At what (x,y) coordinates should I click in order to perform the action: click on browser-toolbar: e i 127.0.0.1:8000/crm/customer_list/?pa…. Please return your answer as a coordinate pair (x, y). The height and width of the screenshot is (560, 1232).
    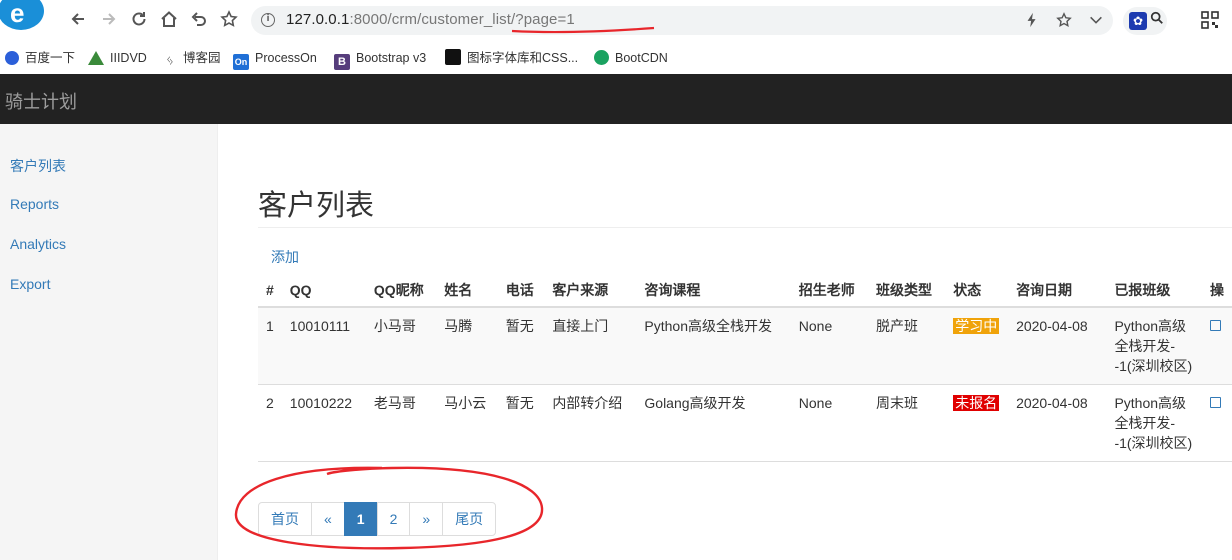
    Looking at the image, I should click on (616, 20).